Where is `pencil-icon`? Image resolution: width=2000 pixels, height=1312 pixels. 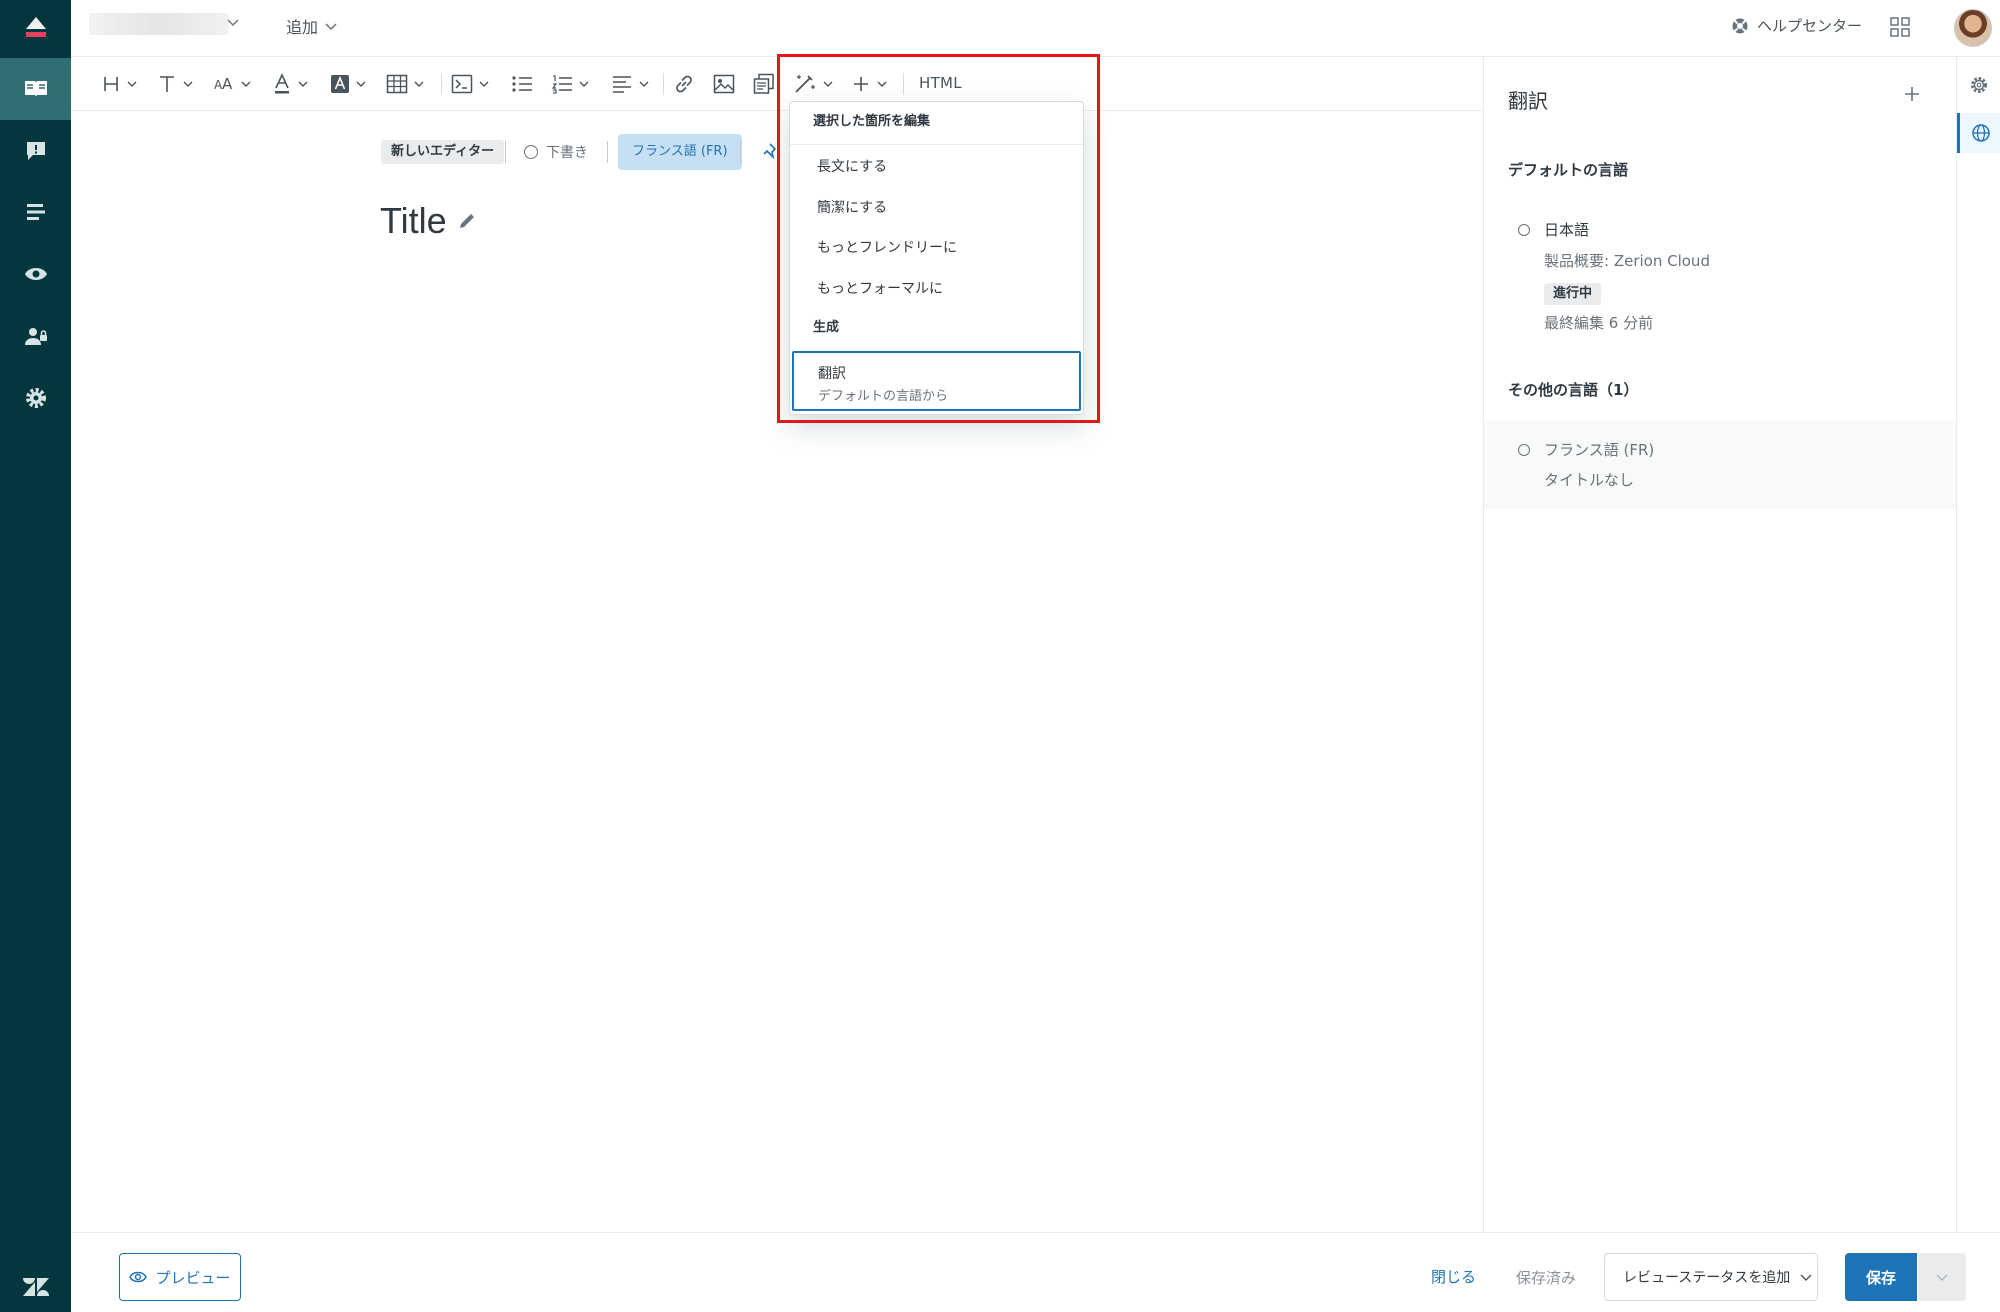 pencil-icon is located at coordinates (467, 221).